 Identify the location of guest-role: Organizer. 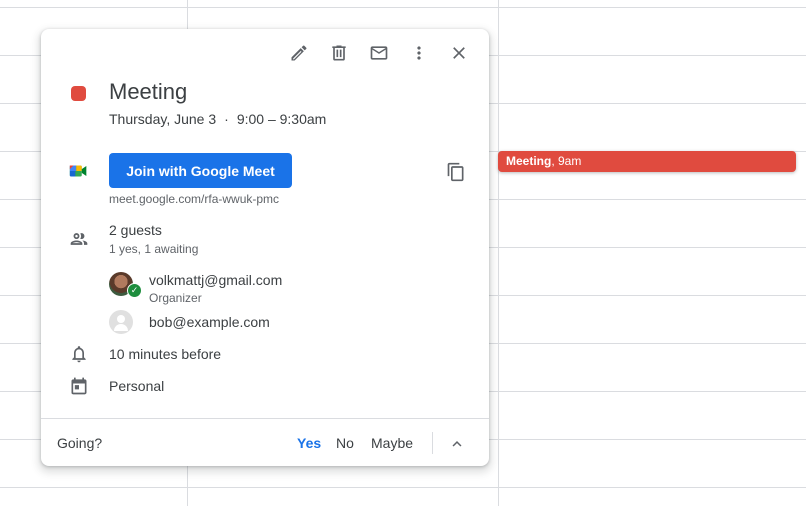
(175, 298).